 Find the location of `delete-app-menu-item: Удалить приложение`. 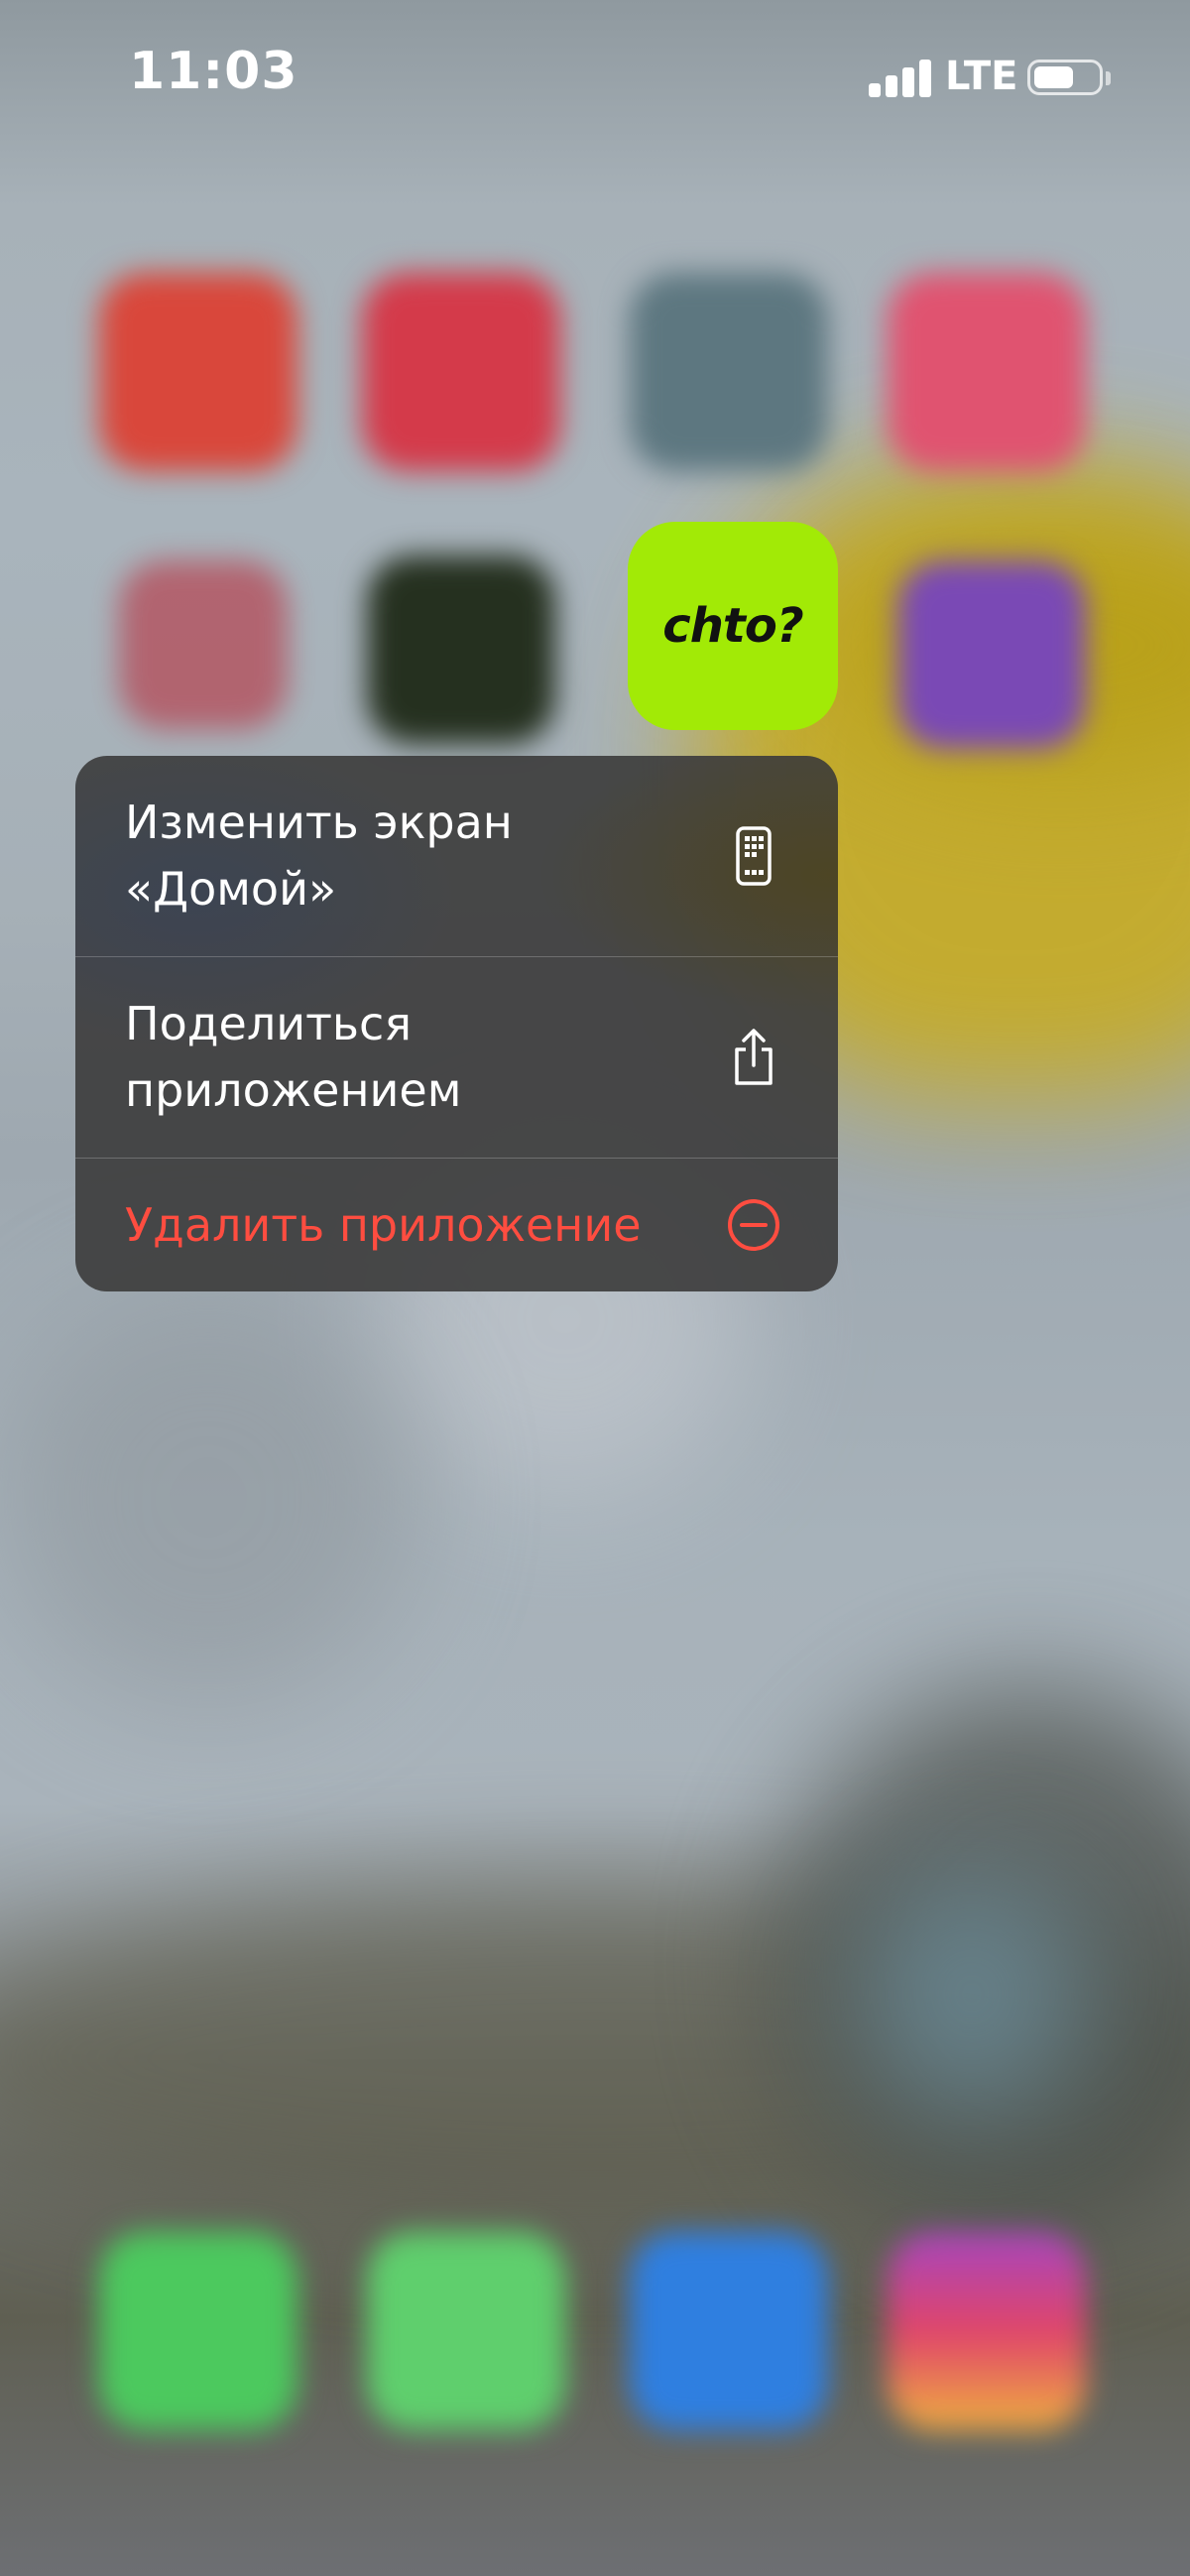

delete-app-menu-item: Удалить приложение is located at coordinates (456, 1225).